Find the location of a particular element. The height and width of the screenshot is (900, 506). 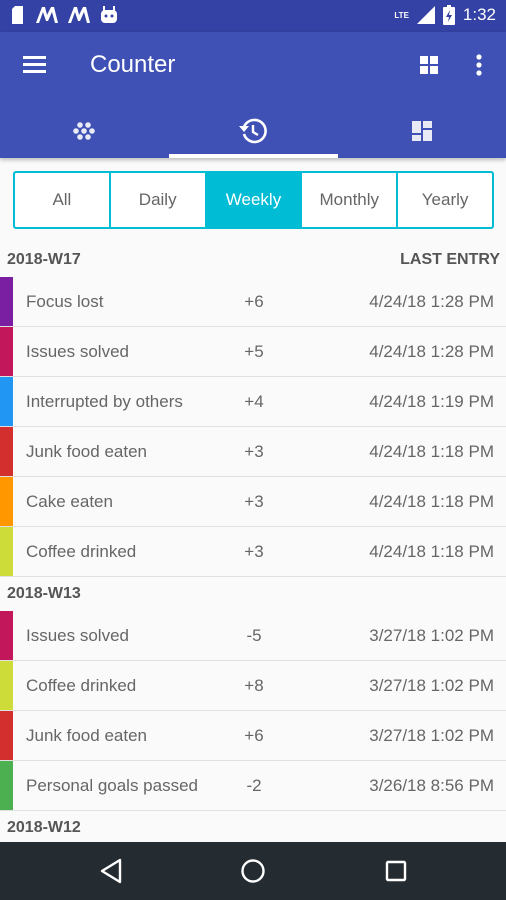

network-label: LTE is located at coordinates (401, 15).